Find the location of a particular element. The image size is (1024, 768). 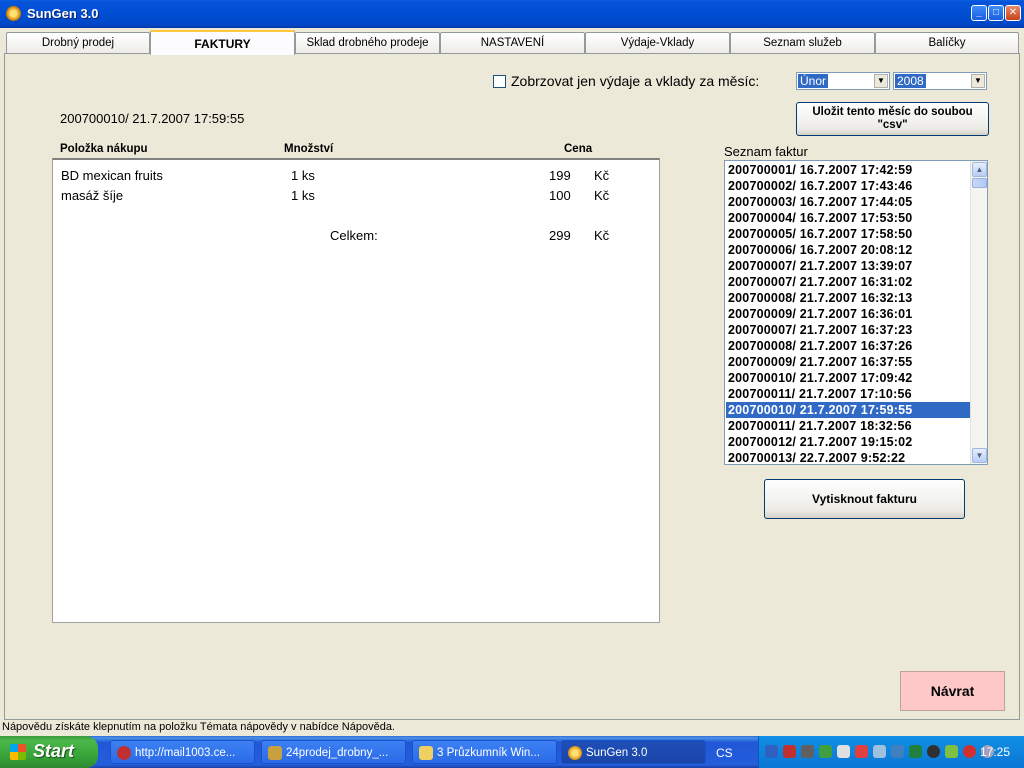

tray-device-icon is located at coordinates (807, 751).